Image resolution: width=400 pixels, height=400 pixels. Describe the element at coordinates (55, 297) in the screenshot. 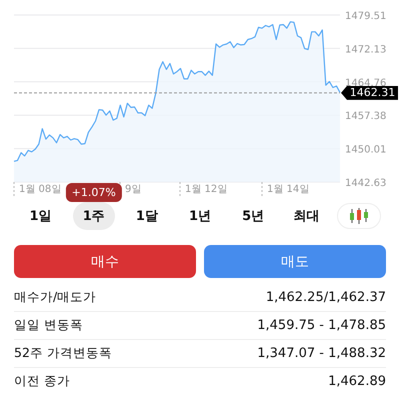

I see `stat-label: 매수가/매도가` at that location.